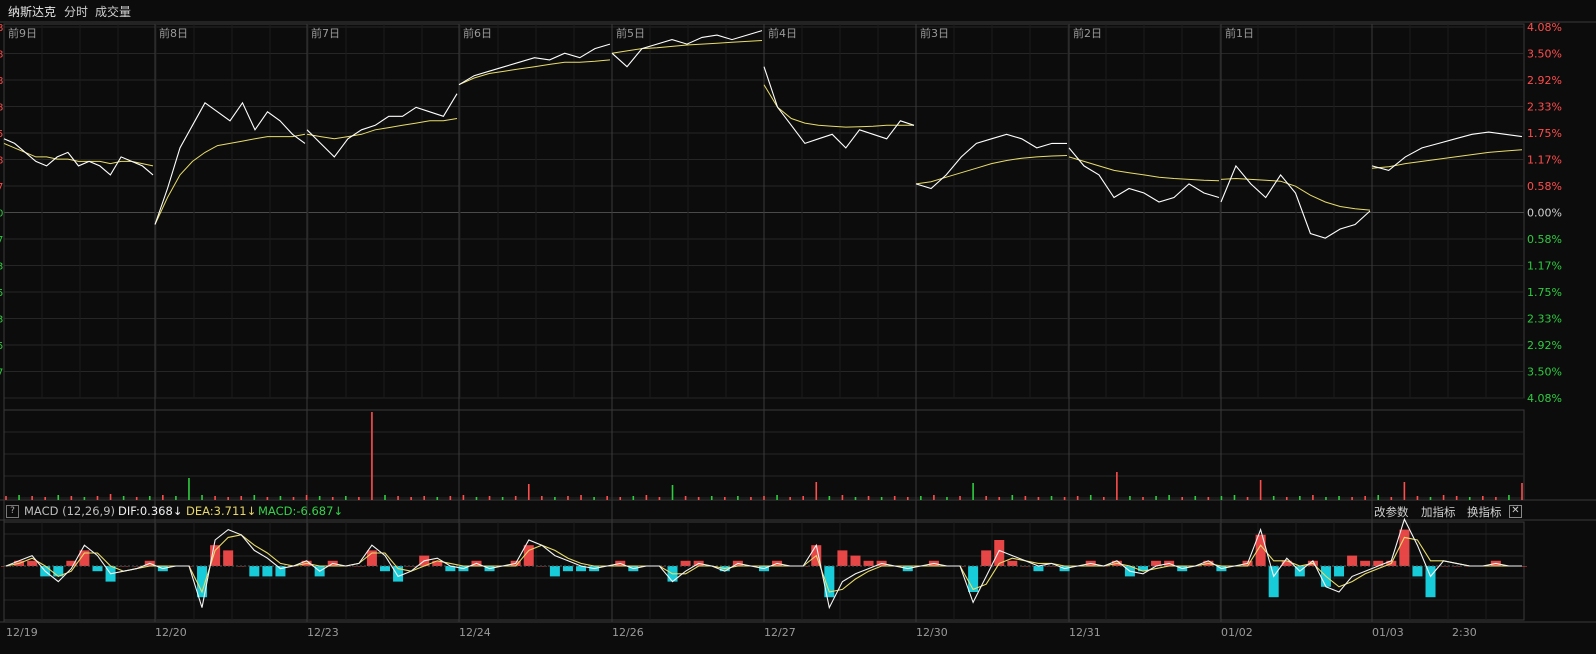 The width and height of the screenshot is (1596, 654). I want to click on x-tick-label: 12/20, so click(171, 632).